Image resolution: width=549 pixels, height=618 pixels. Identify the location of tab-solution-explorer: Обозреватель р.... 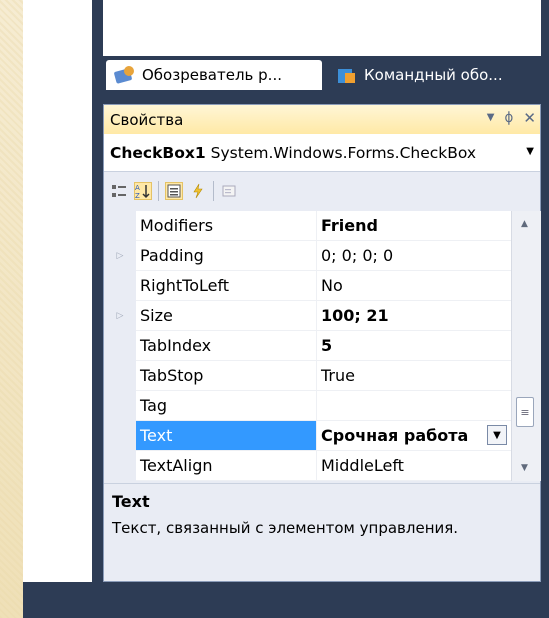
(214, 75).